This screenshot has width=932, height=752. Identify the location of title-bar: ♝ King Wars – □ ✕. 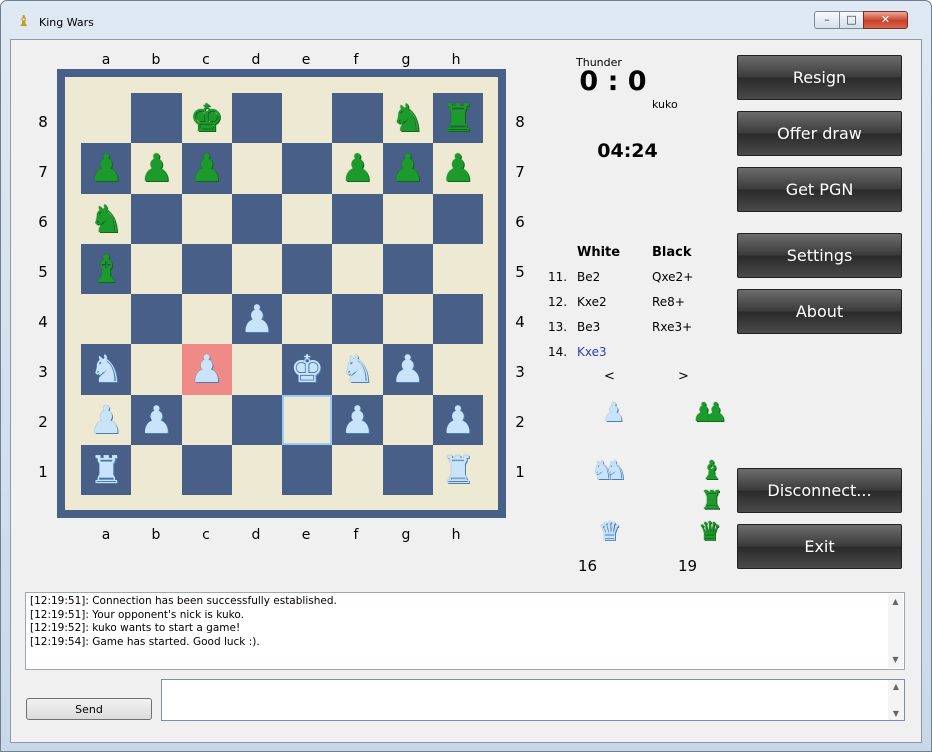
(466, 20).